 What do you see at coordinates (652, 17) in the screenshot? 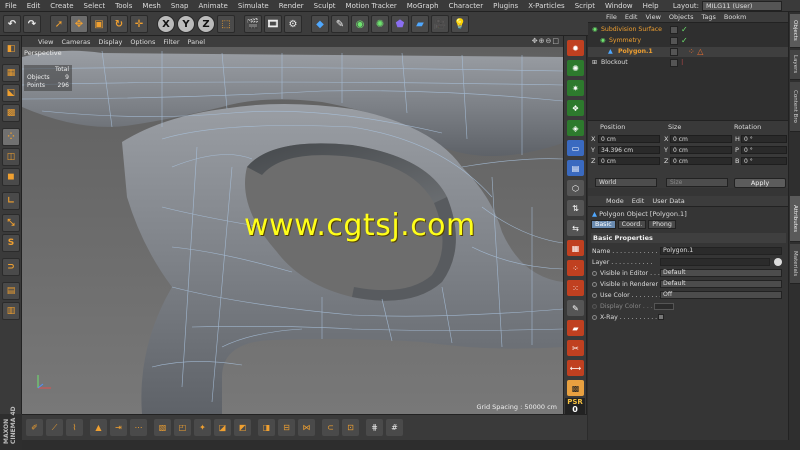
I see `objects-menu-view: View` at bounding box center [652, 17].